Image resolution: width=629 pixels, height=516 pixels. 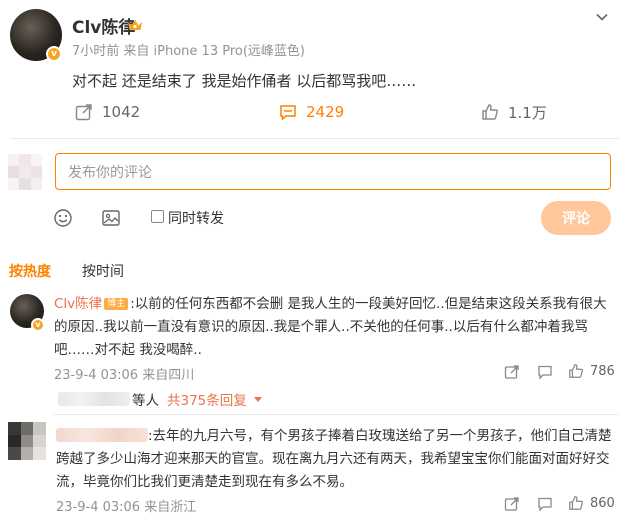 I want to click on repost-button: 1042, so click(x=107, y=112).